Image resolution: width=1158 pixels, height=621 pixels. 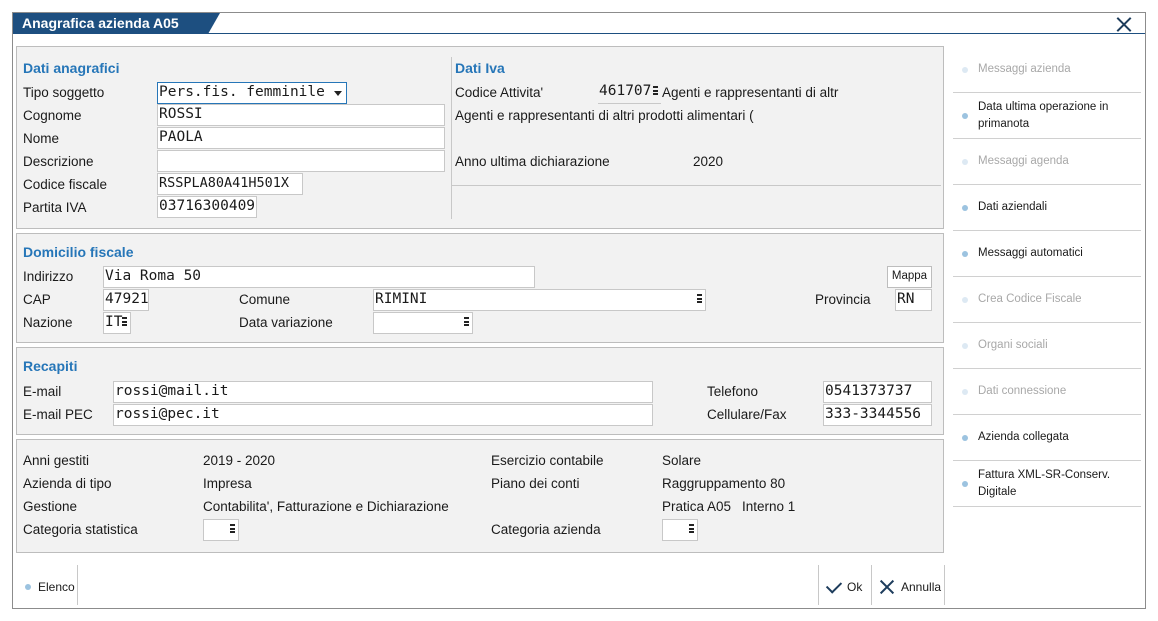 What do you see at coordinates (579, 33) in the screenshot?
I see `title-underline` at bounding box center [579, 33].